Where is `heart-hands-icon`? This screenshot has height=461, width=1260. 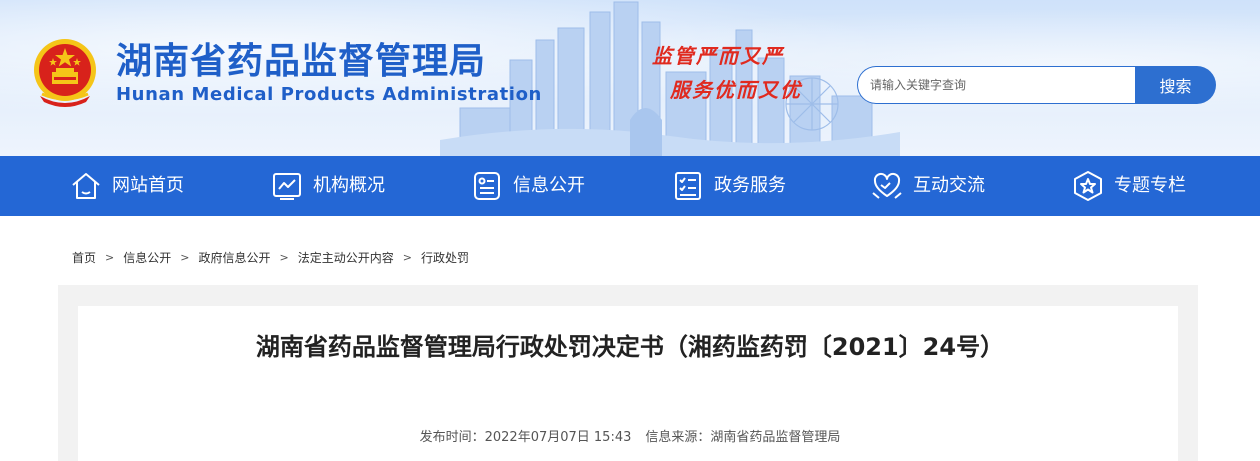 heart-hands-icon is located at coordinates (887, 185).